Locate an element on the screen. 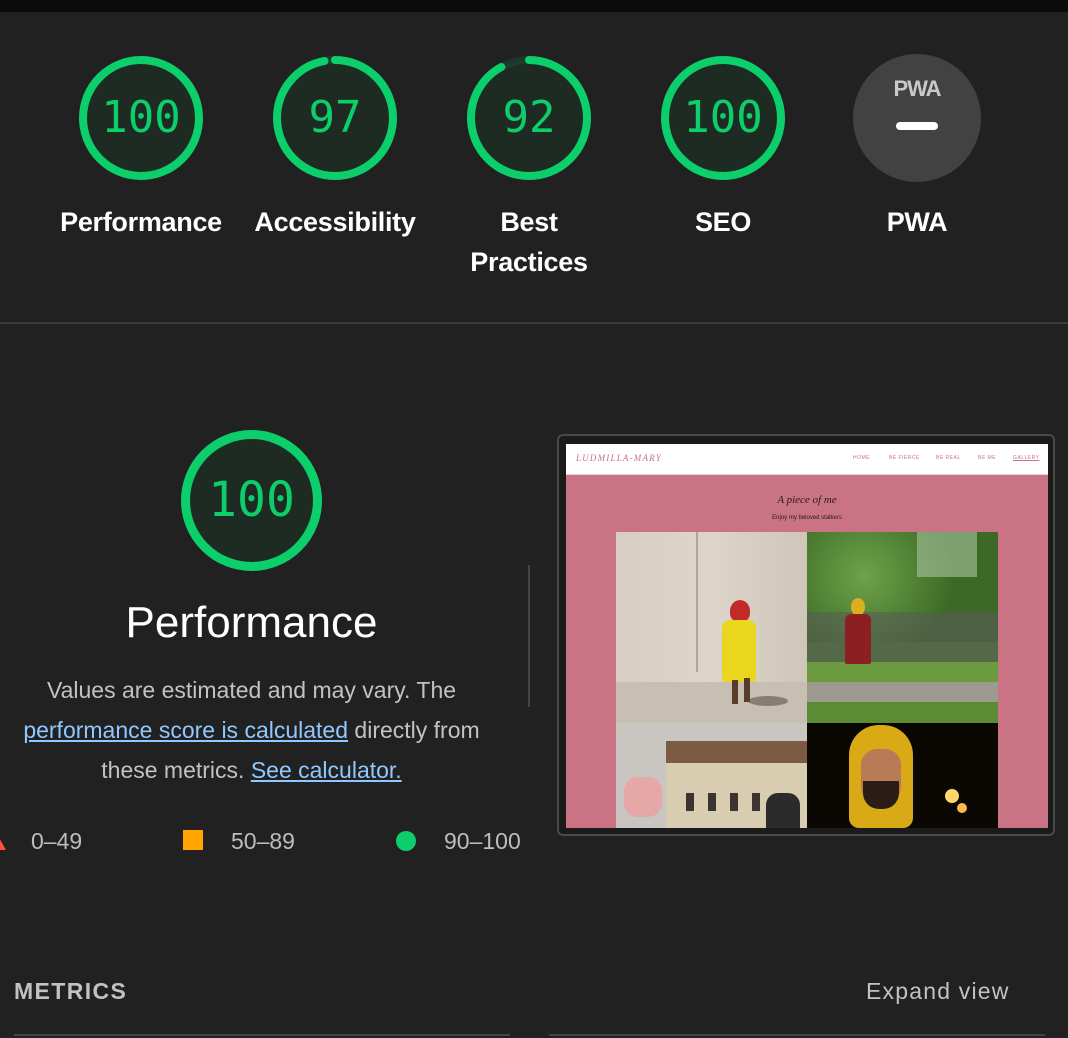  pwa-badge-text: PWA is located at coordinates (917, 88).